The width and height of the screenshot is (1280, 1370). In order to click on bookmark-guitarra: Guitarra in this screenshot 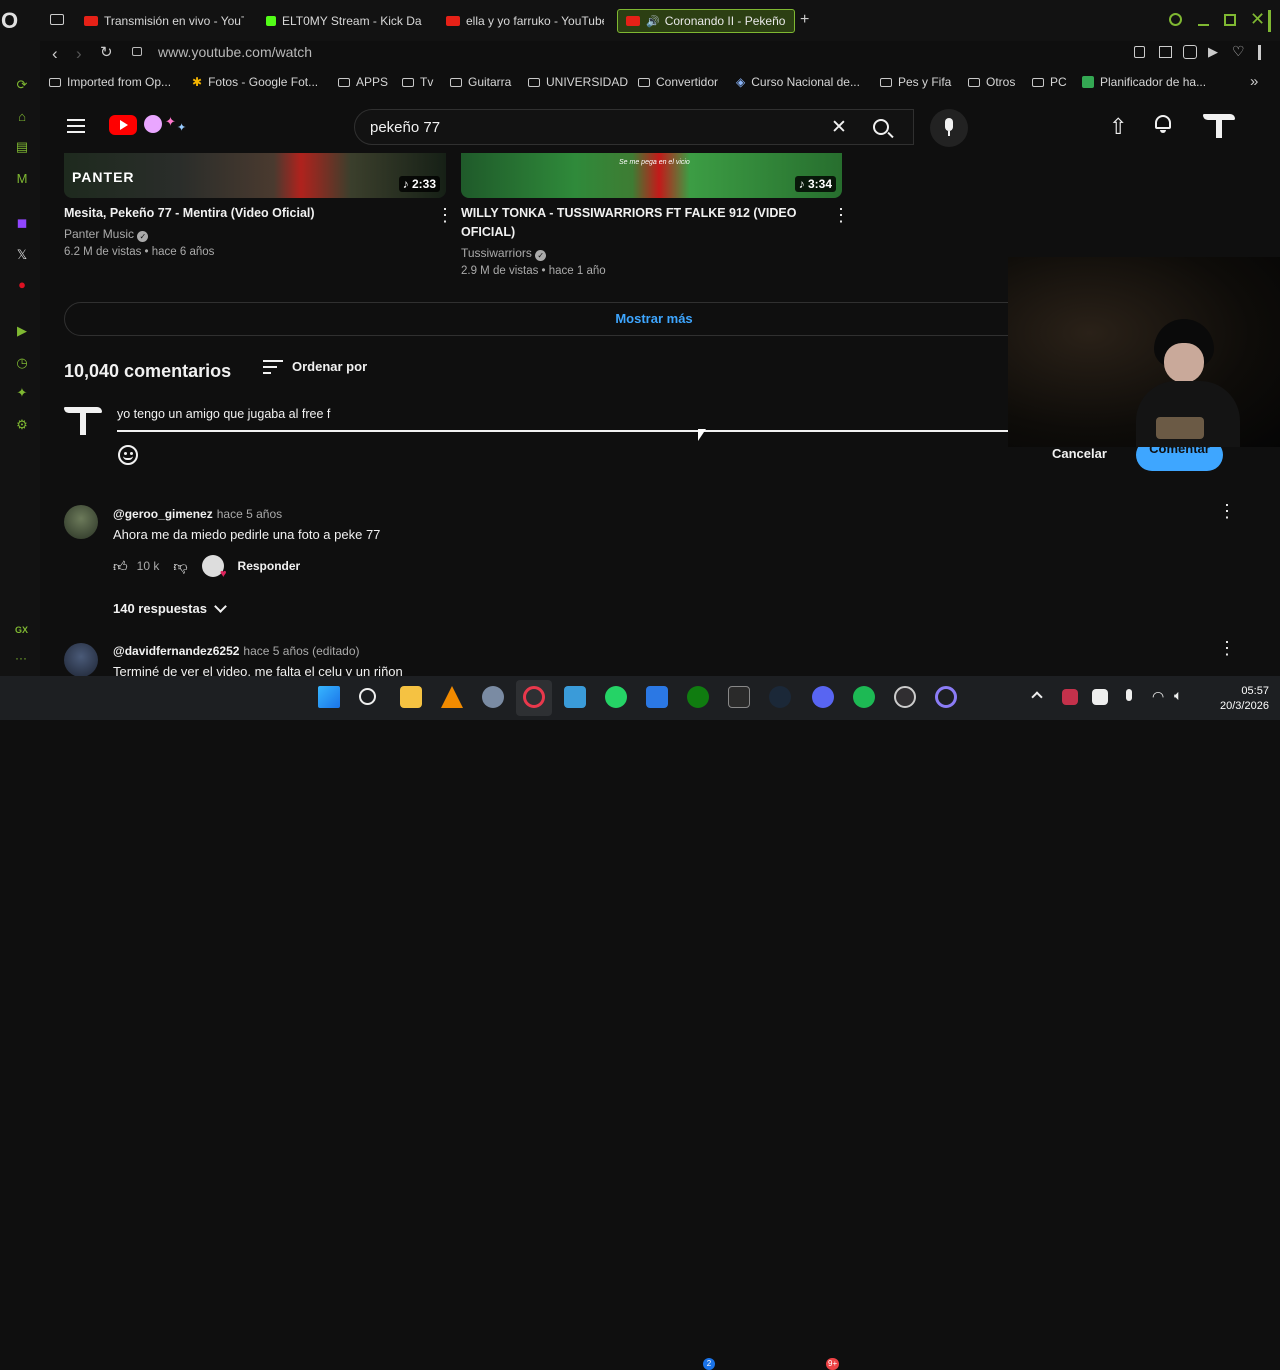, I will do `click(480, 82)`.